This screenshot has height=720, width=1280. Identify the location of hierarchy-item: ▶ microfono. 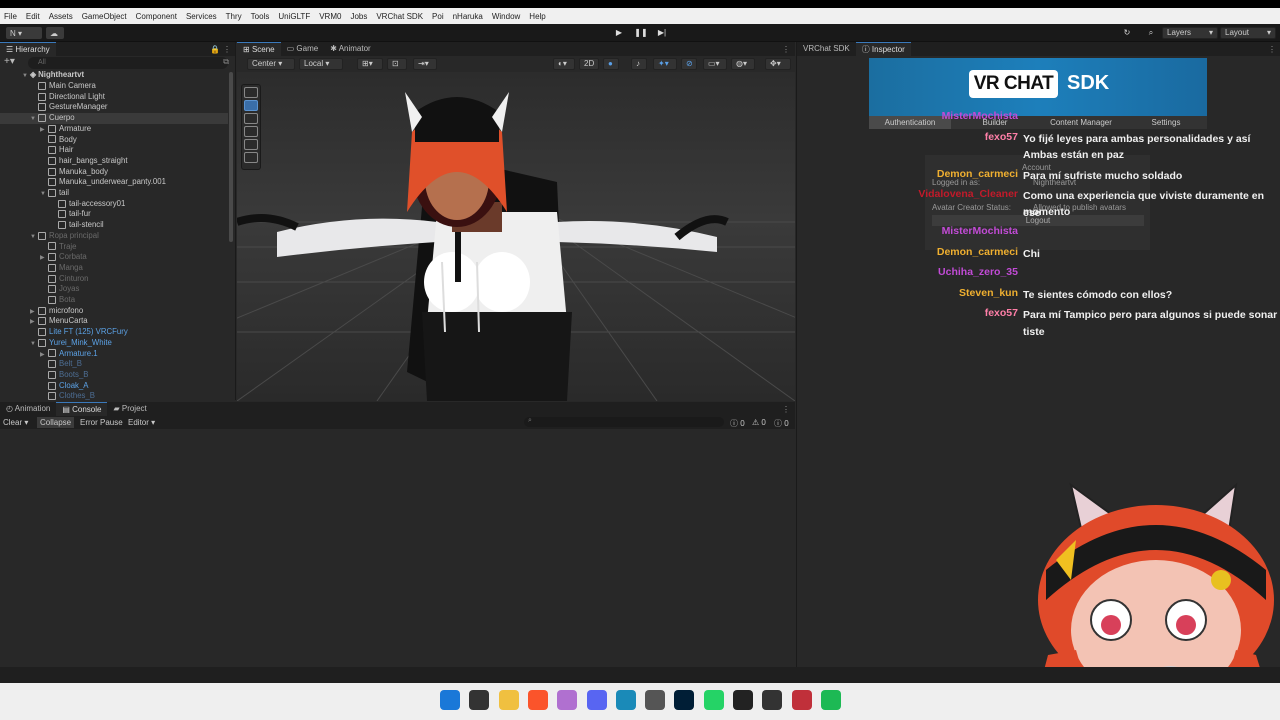
(114, 311).